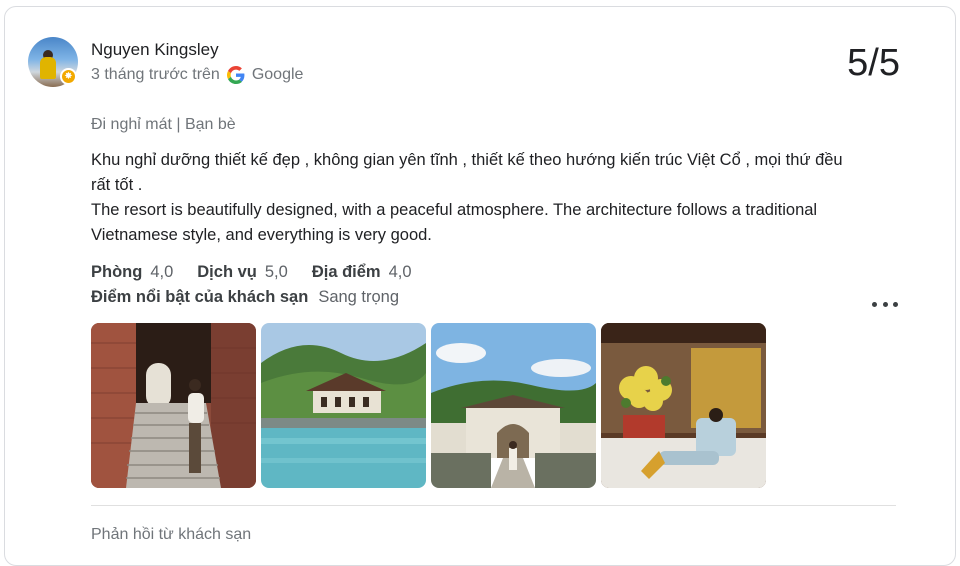 This screenshot has width=960, height=566. I want to click on rating-service: Dịch vụ 5,0, so click(242, 272).